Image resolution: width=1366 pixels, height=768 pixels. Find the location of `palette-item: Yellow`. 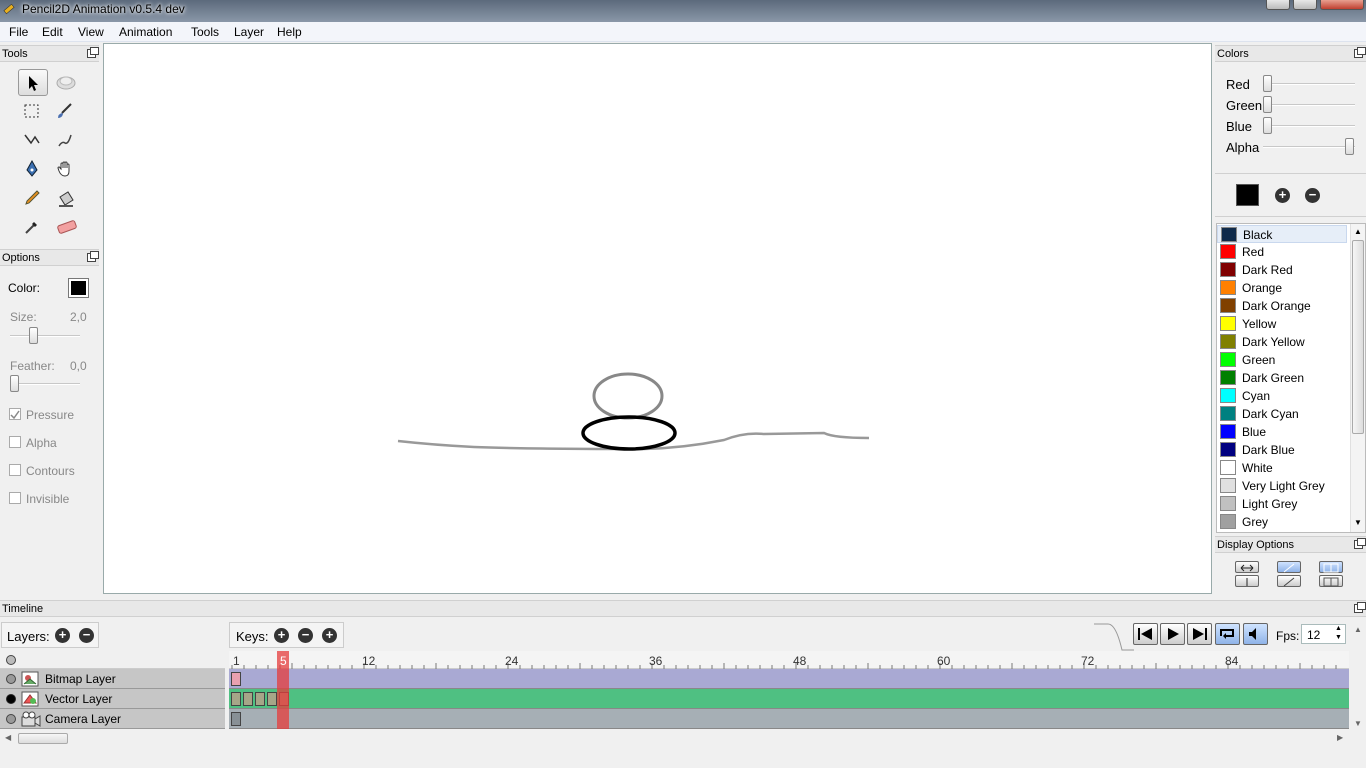

palette-item: Yellow is located at coordinates (1282, 324).